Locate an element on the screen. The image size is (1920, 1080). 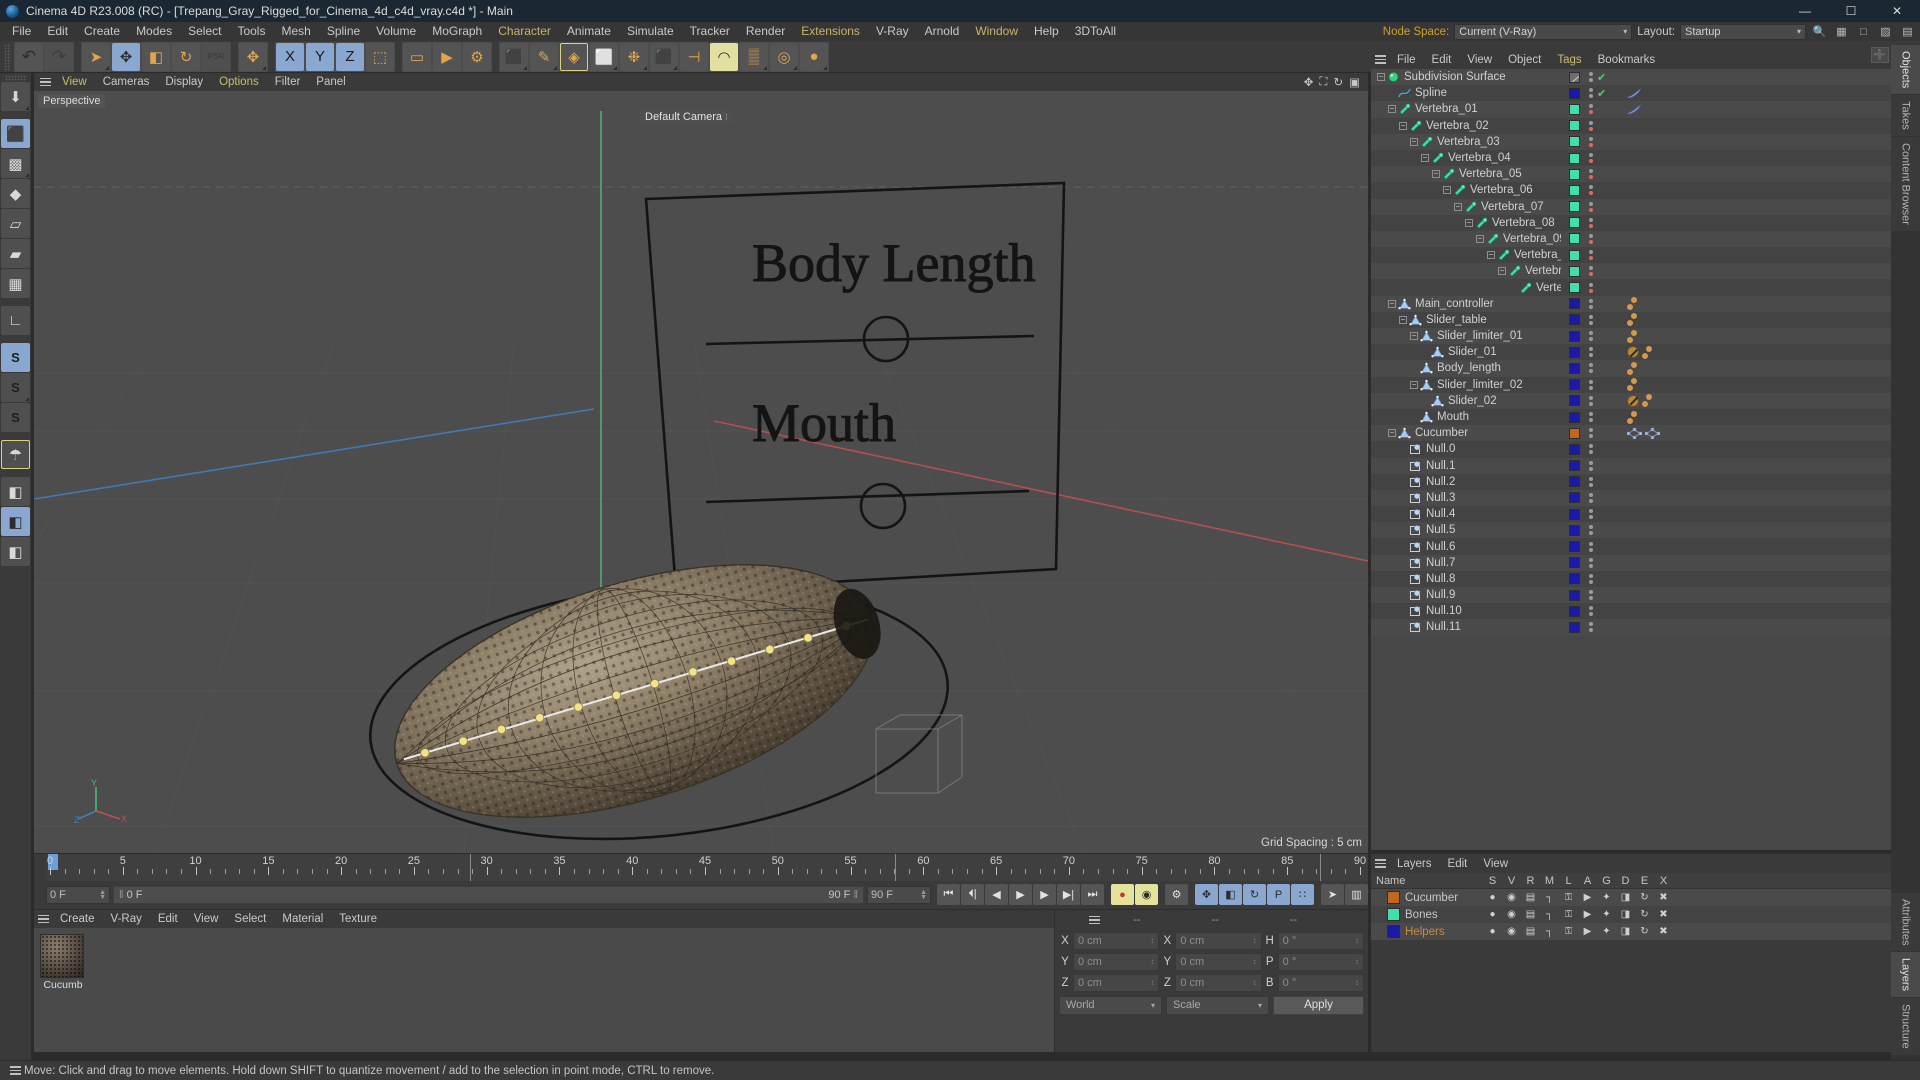
coordinate-space-select: World ▾ is located at coordinates (1110, 1005).